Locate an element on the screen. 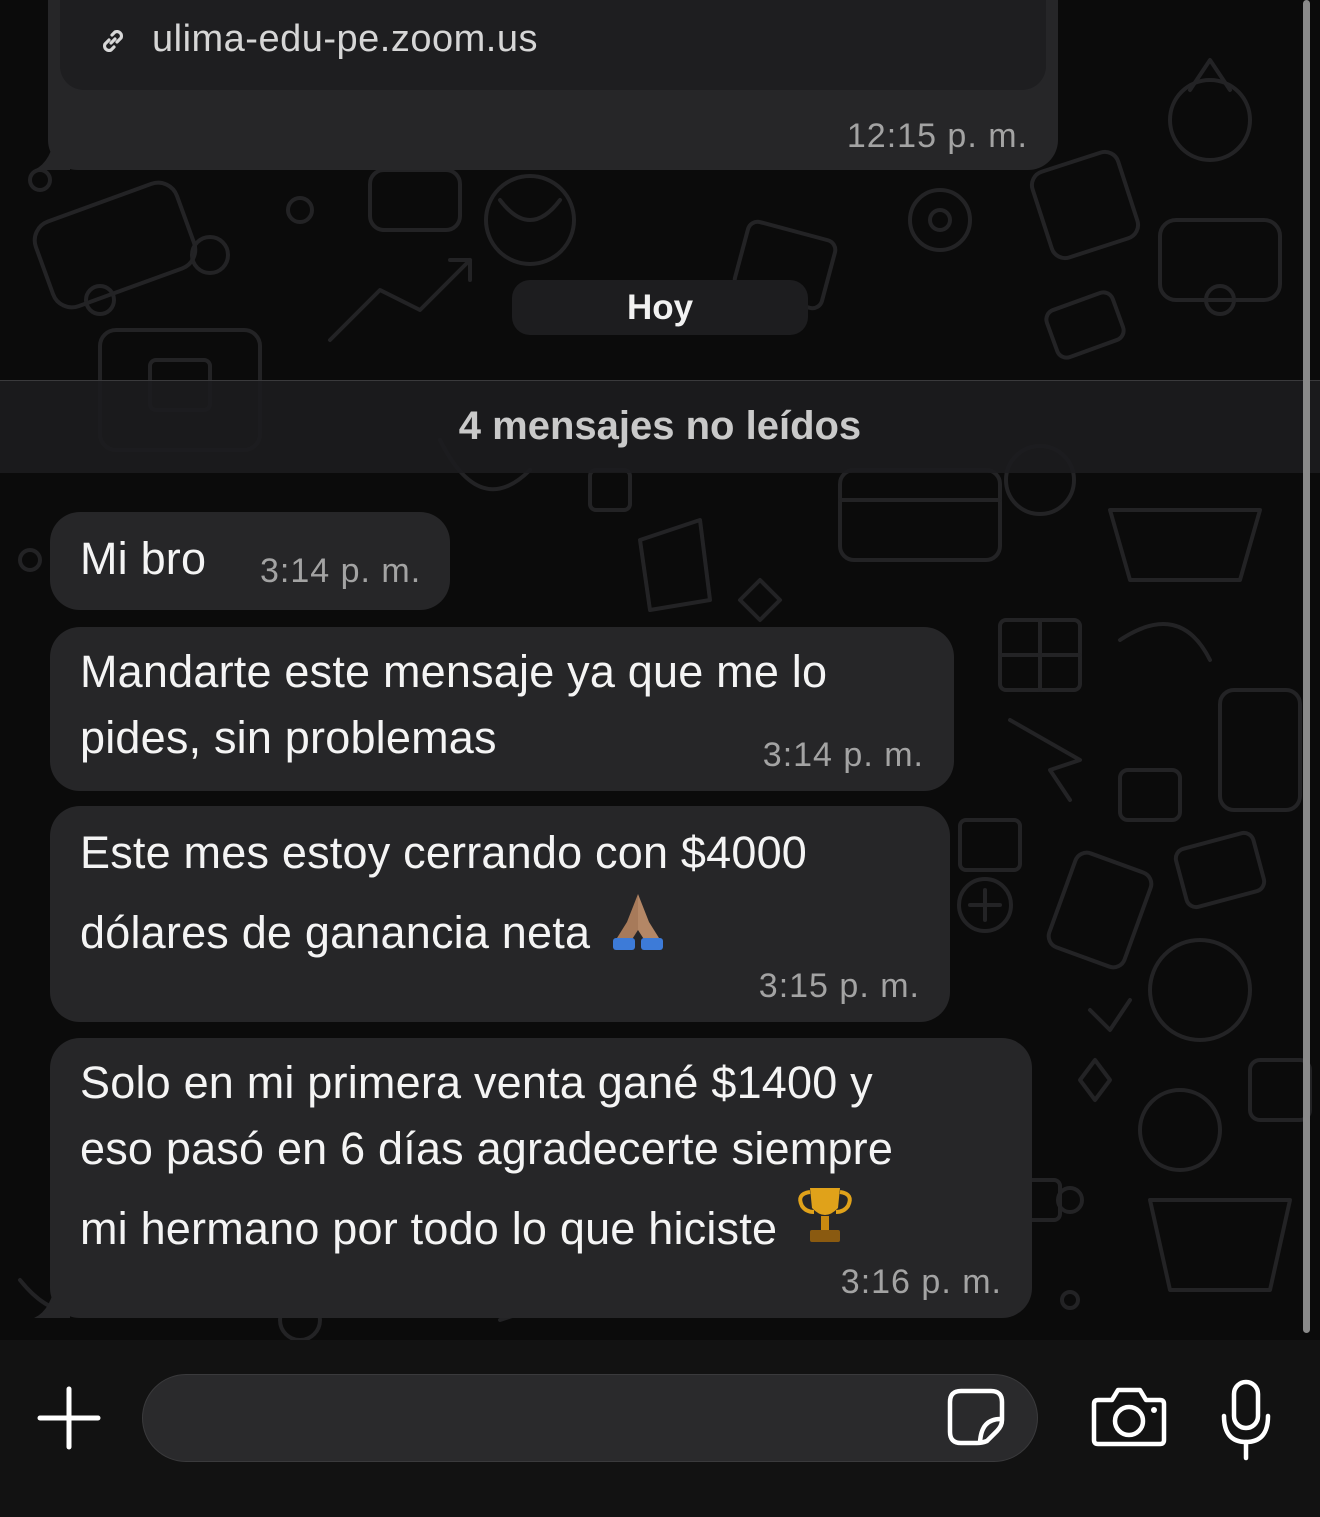 This screenshot has width=1320, height=1517. message-line: dólares de ganancia neta is located at coordinates (335, 932).